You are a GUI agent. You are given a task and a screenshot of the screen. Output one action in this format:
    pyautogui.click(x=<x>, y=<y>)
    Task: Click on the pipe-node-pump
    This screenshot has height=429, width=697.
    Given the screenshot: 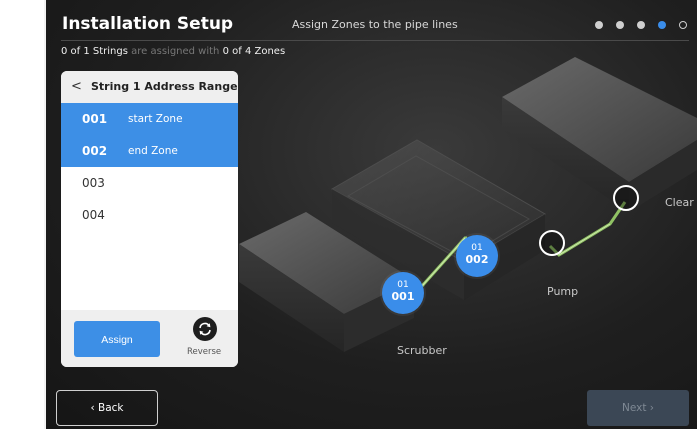 What is the action you would take?
    pyautogui.click(x=552, y=243)
    